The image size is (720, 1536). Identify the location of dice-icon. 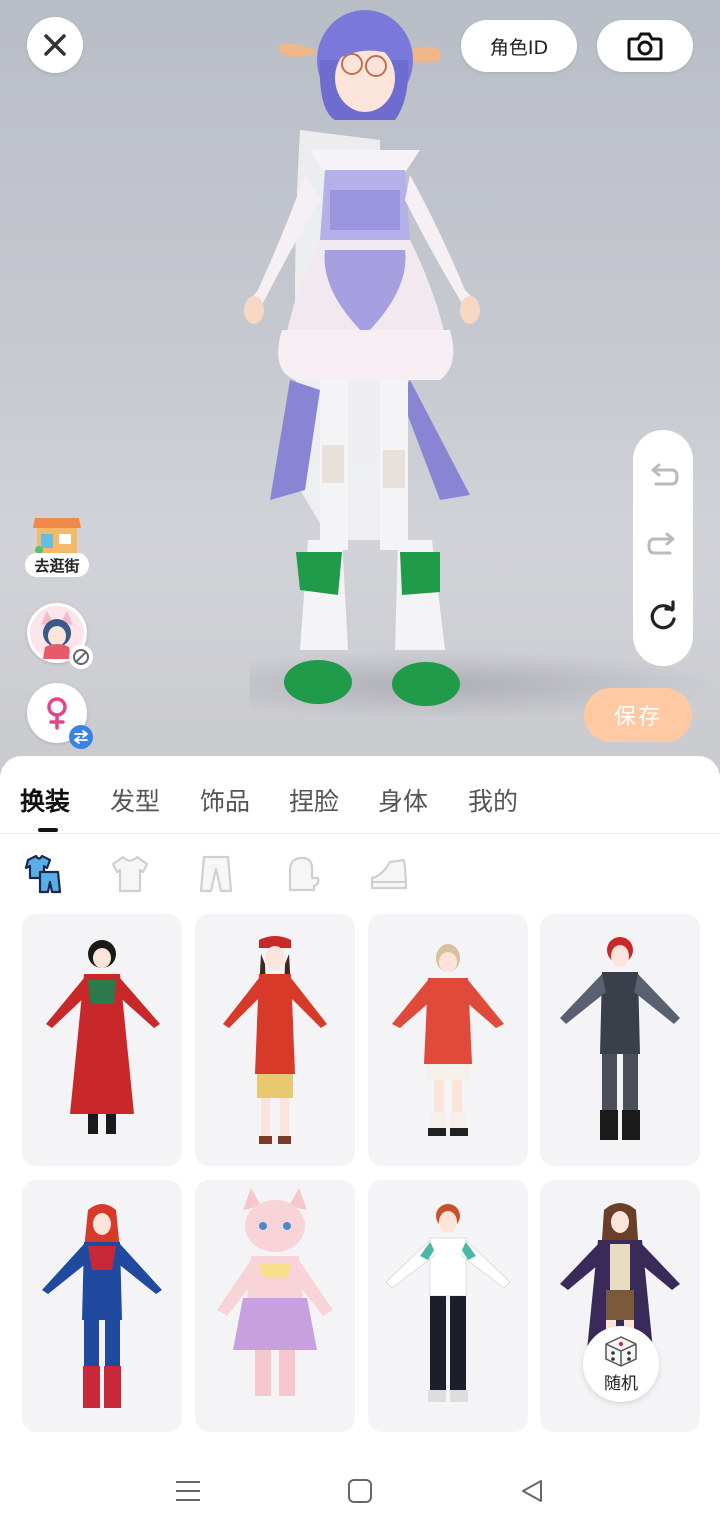
(621, 1351).